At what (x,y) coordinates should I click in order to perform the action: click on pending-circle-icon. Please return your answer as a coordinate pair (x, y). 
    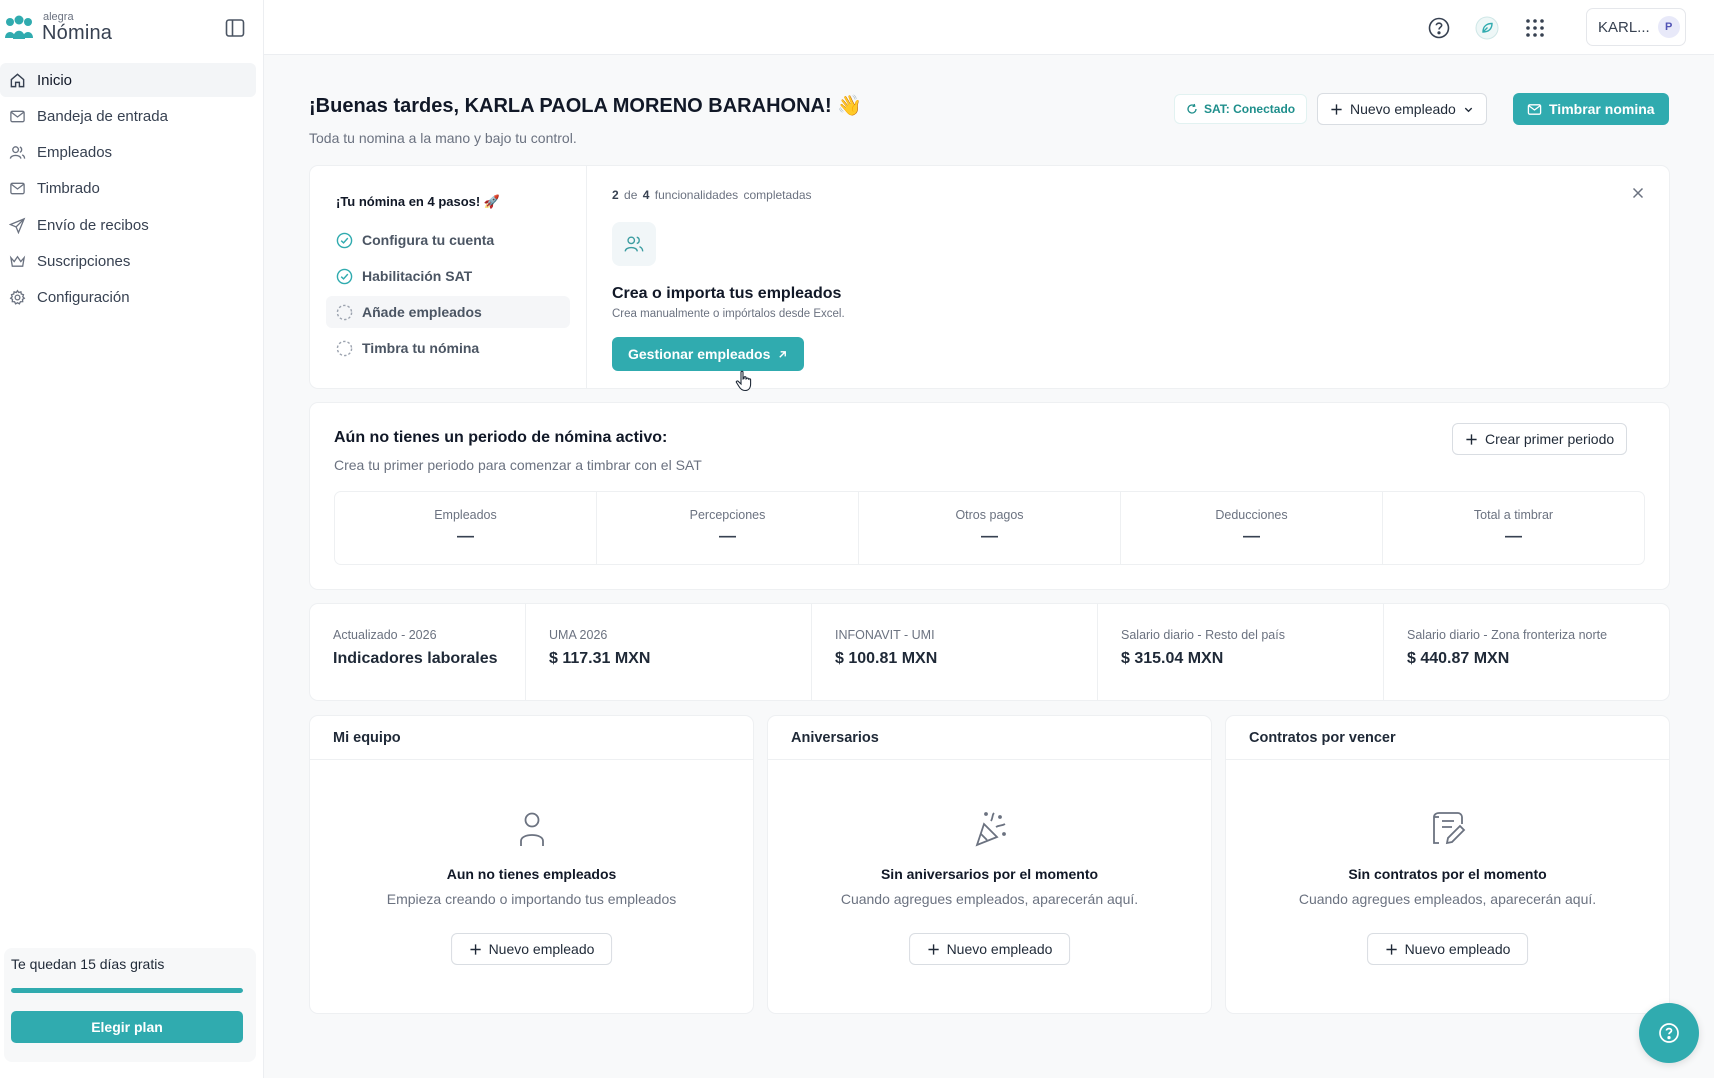
    Looking at the image, I should click on (344, 348).